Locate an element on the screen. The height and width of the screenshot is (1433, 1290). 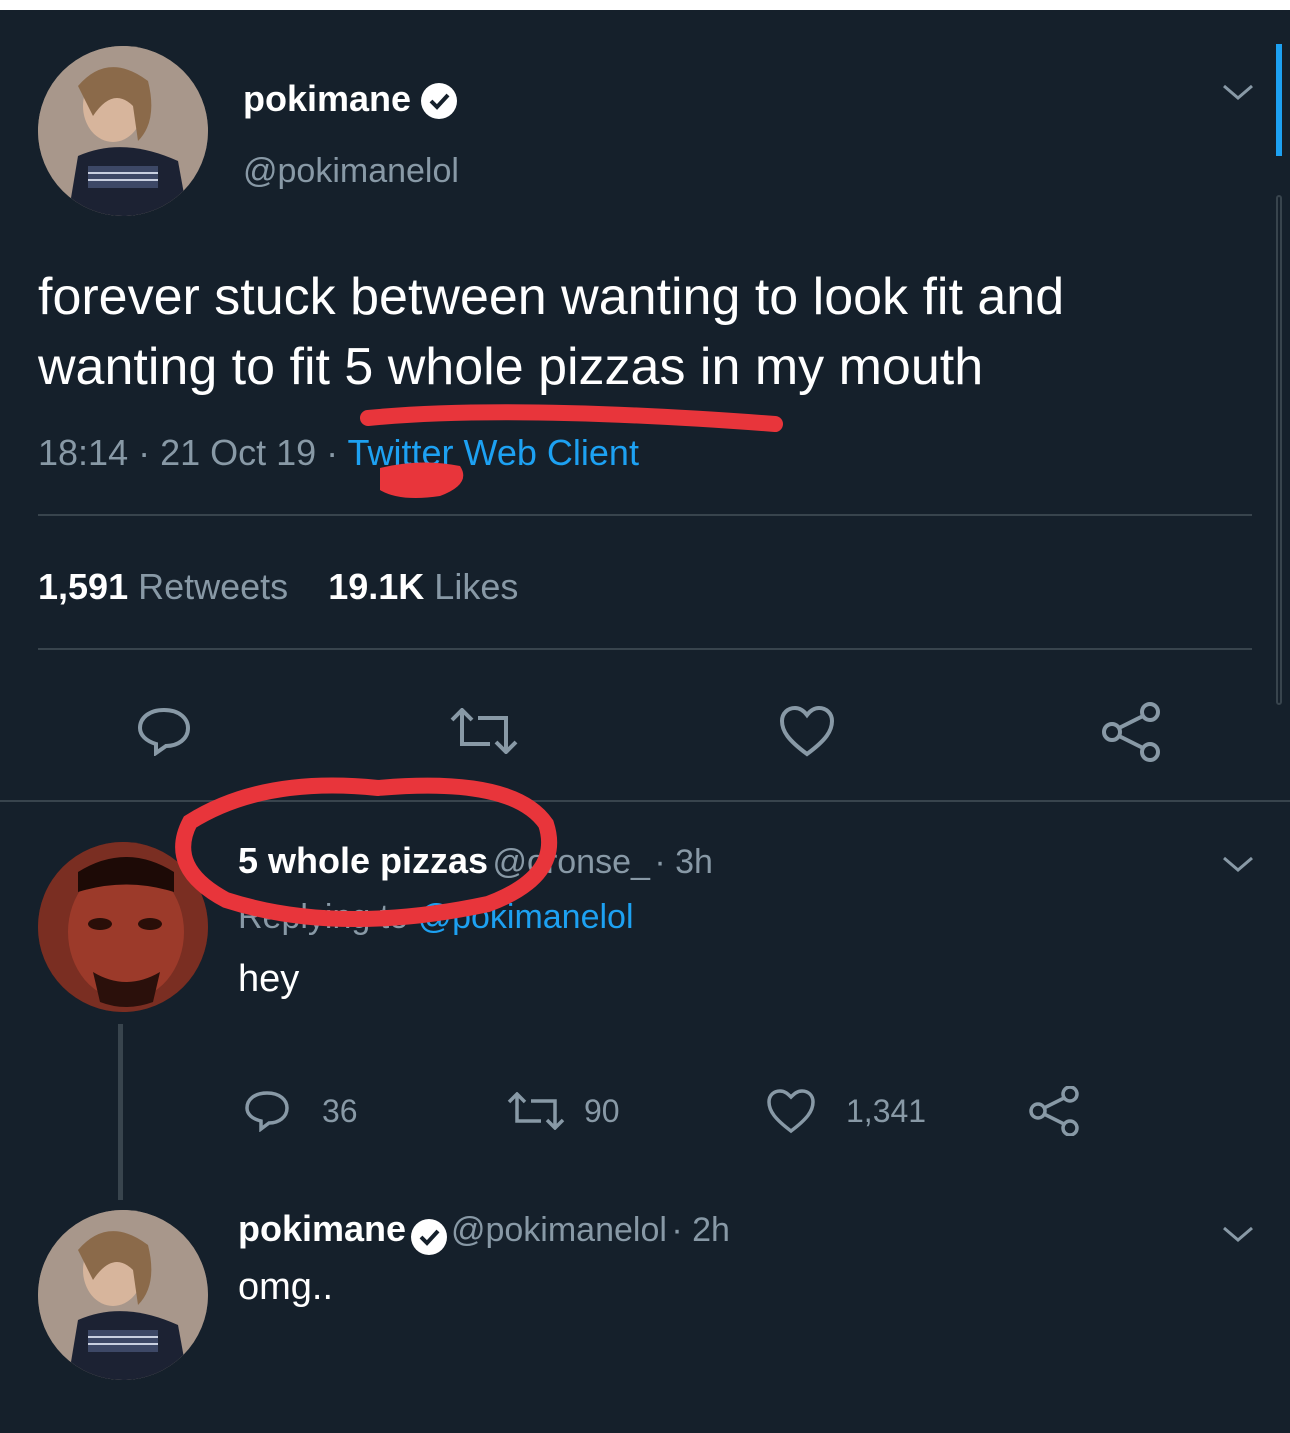
reply-count: 36 is located at coordinates (340, 1110).